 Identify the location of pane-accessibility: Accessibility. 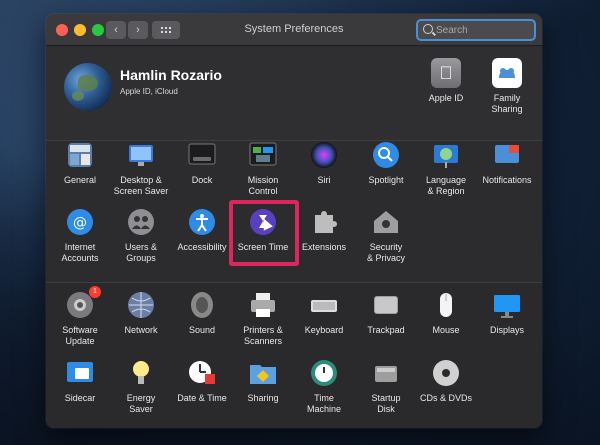
(202, 230).